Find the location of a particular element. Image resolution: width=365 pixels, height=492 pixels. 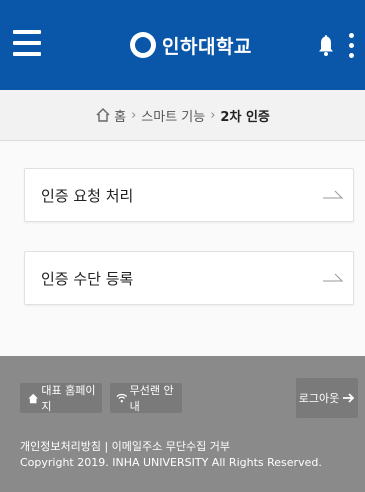

hamburger-menu-icon is located at coordinates (27, 43).